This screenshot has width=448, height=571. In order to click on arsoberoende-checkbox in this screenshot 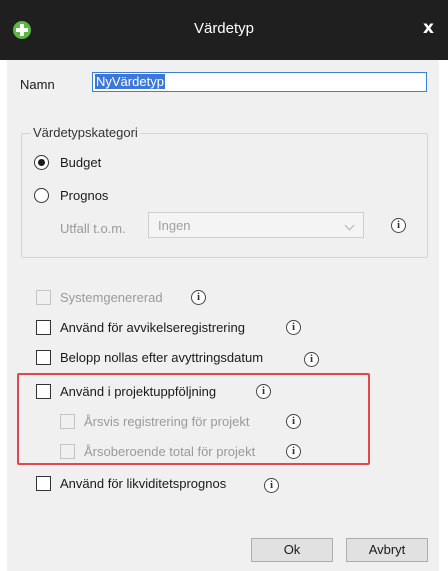, I will do `click(67, 451)`.